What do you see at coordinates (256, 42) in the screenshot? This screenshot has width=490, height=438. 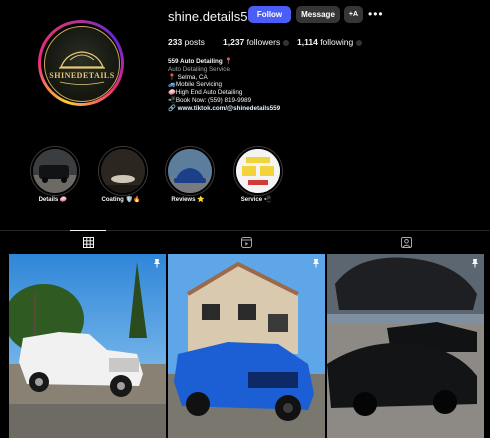 I see `followers-count: 1,237 followers` at bounding box center [256, 42].